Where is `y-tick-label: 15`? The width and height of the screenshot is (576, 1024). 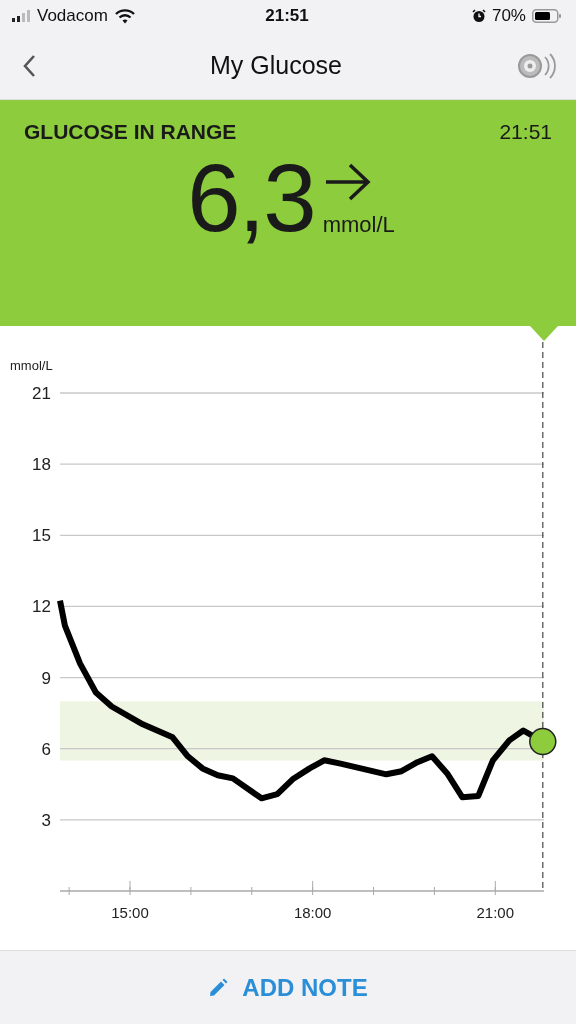 y-tick-label: 15 is located at coordinates (41, 536).